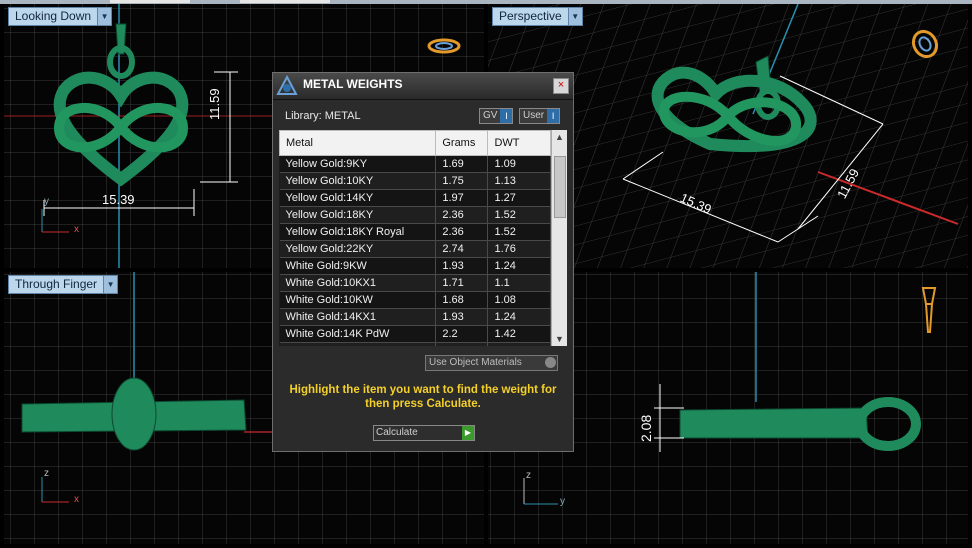  I want to click on user-toggle-indicator: I, so click(553, 116).